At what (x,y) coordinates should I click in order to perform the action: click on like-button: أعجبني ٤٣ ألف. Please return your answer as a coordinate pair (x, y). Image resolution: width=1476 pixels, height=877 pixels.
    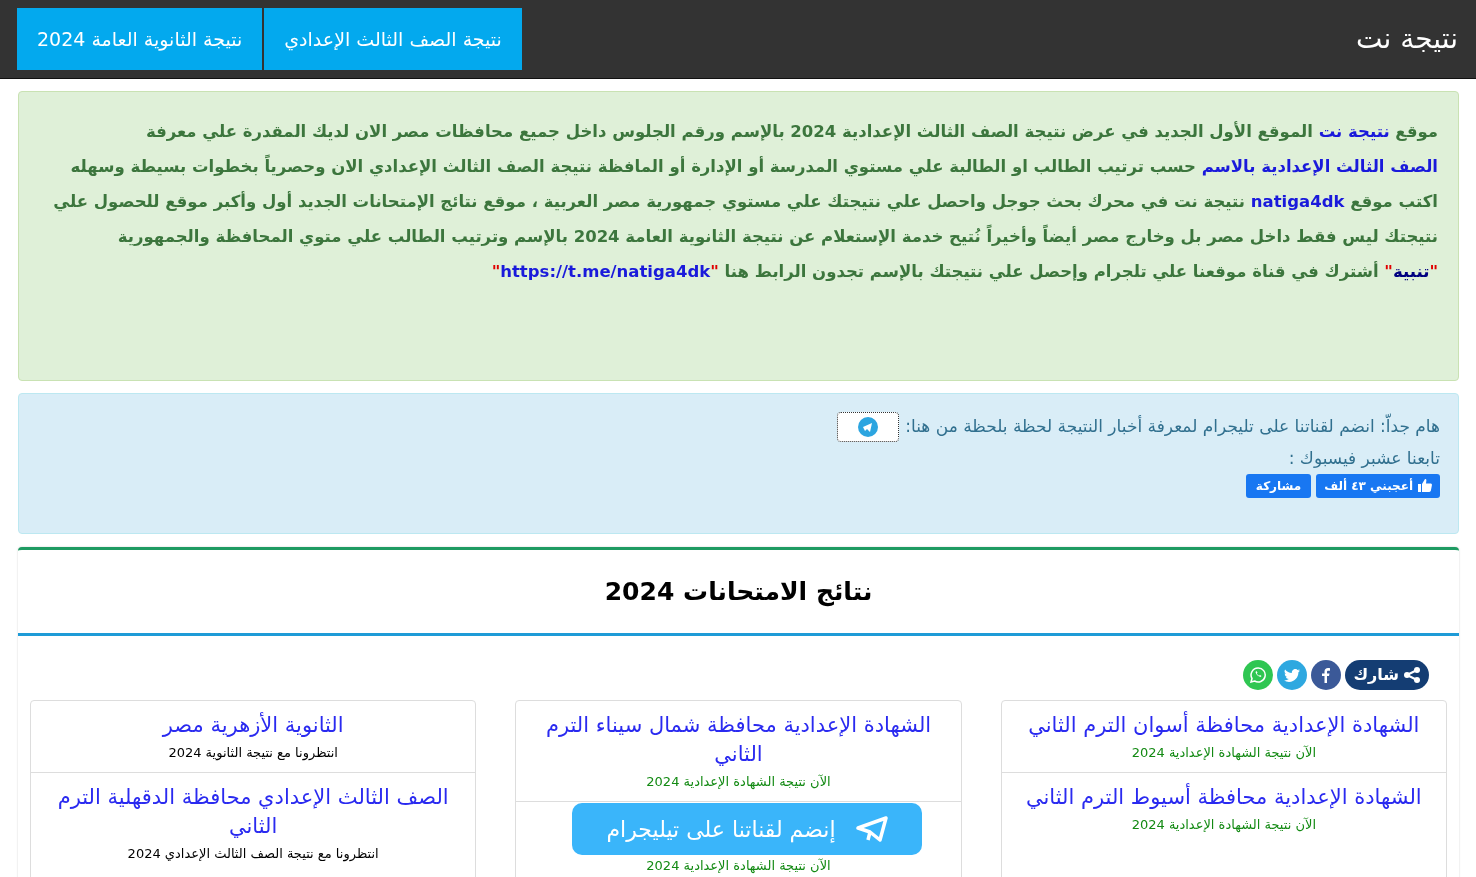
    Looking at the image, I should click on (1378, 485).